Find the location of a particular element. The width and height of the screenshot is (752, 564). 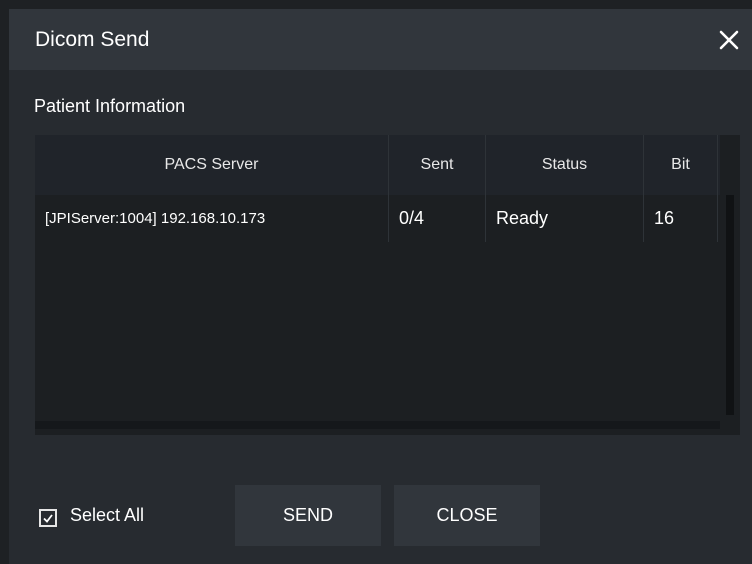

select-all-label: Select All is located at coordinates (107, 514).